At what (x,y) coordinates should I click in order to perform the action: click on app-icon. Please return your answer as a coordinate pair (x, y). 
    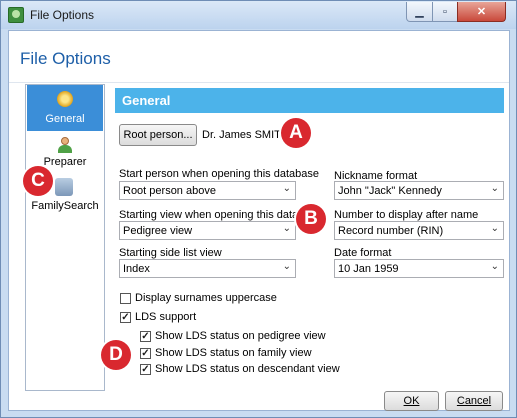
    Looking at the image, I should click on (16, 15).